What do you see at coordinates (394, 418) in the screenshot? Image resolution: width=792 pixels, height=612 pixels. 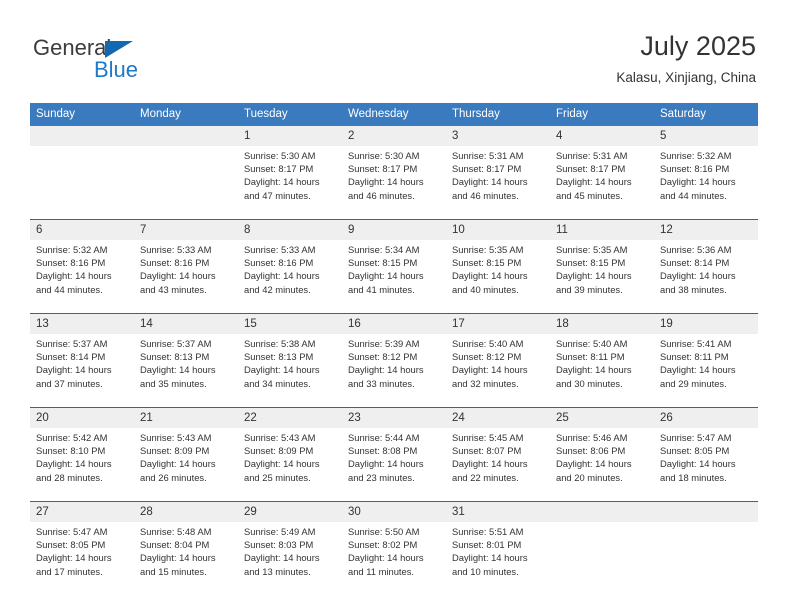 I see `day-number: 23` at bounding box center [394, 418].